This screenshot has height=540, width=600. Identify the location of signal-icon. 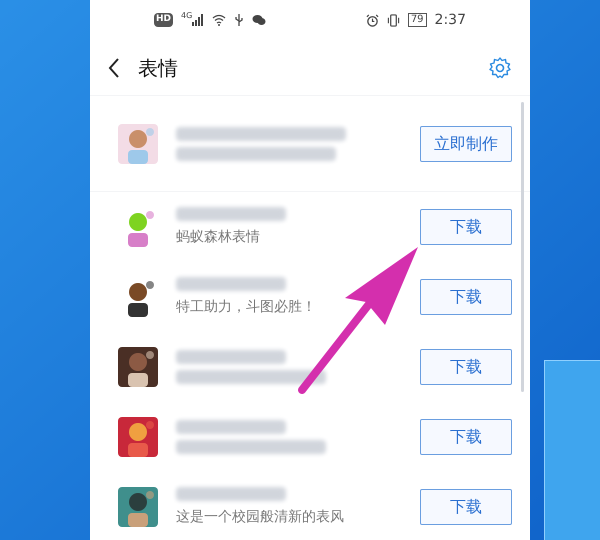
(198, 20).